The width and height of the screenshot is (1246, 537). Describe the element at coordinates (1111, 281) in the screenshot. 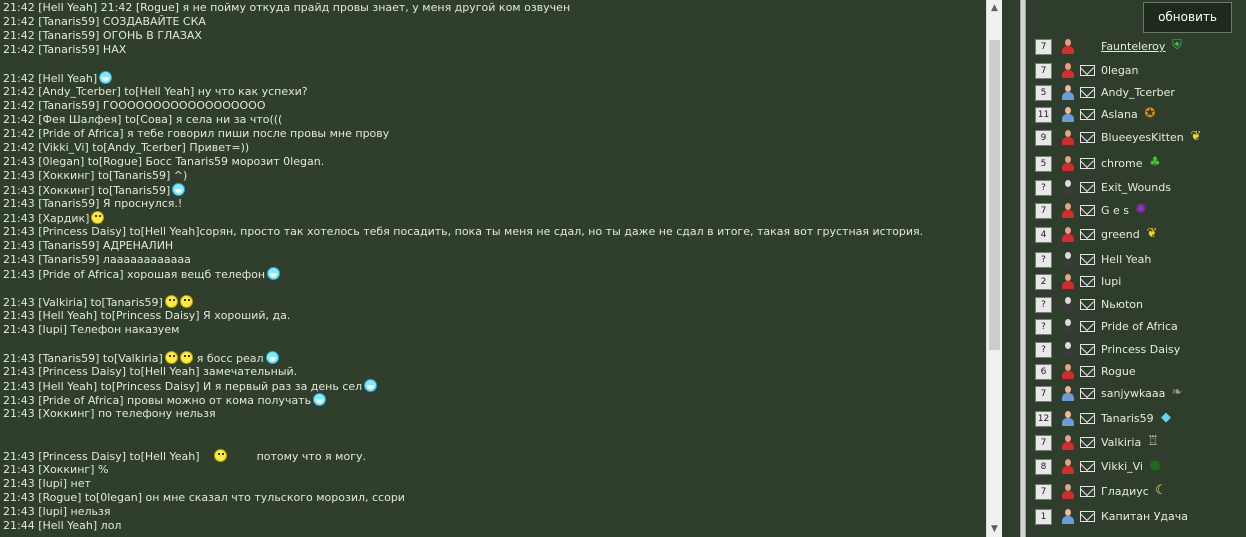

I see `user-name: Iupi` at that location.